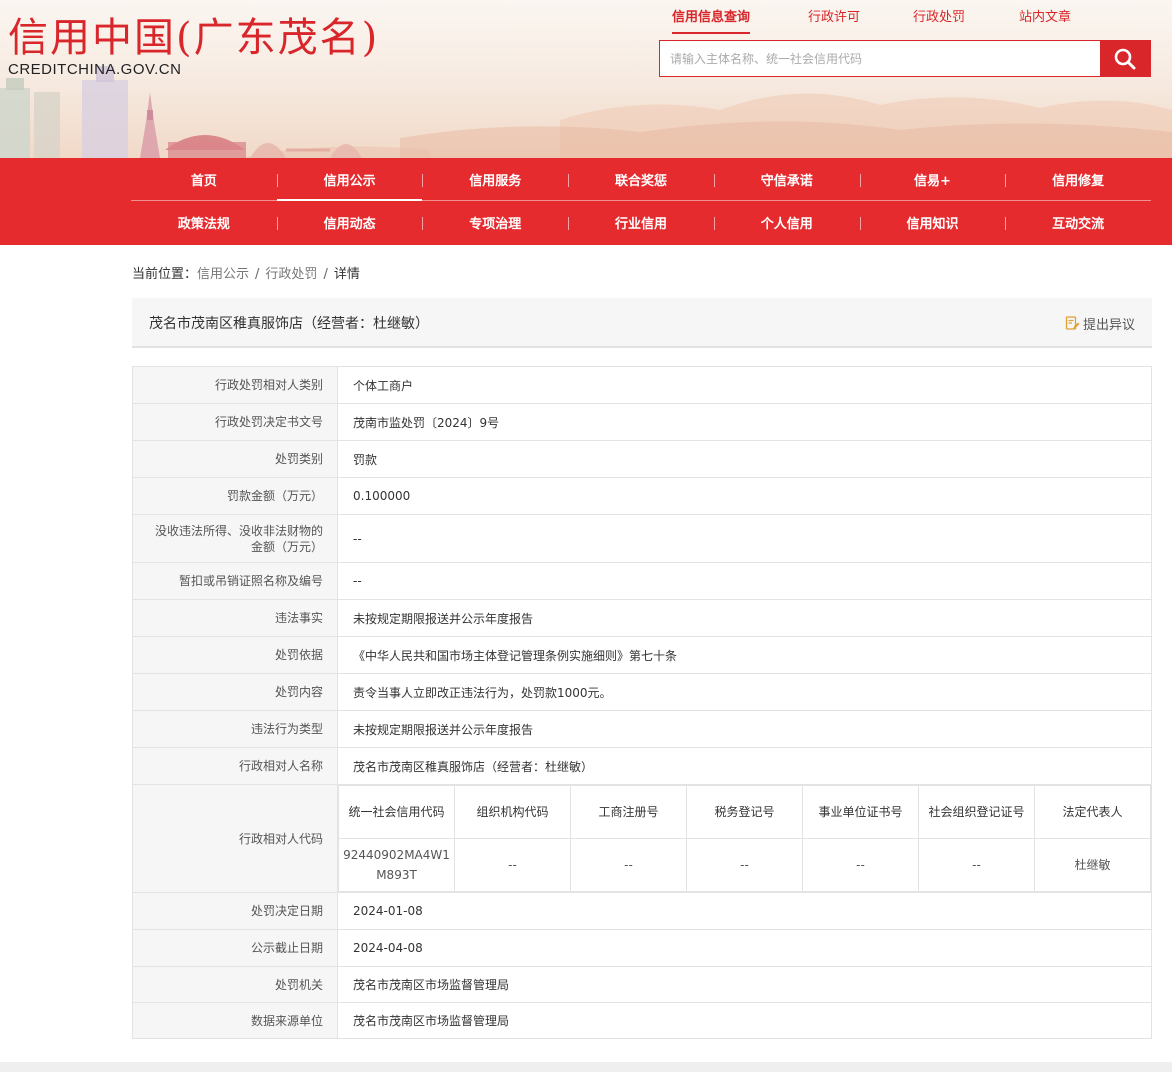 The height and width of the screenshot is (1072, 1172). I want to click on field-label: 暂扣或吊销证照名称及编号, so click(235, 581).